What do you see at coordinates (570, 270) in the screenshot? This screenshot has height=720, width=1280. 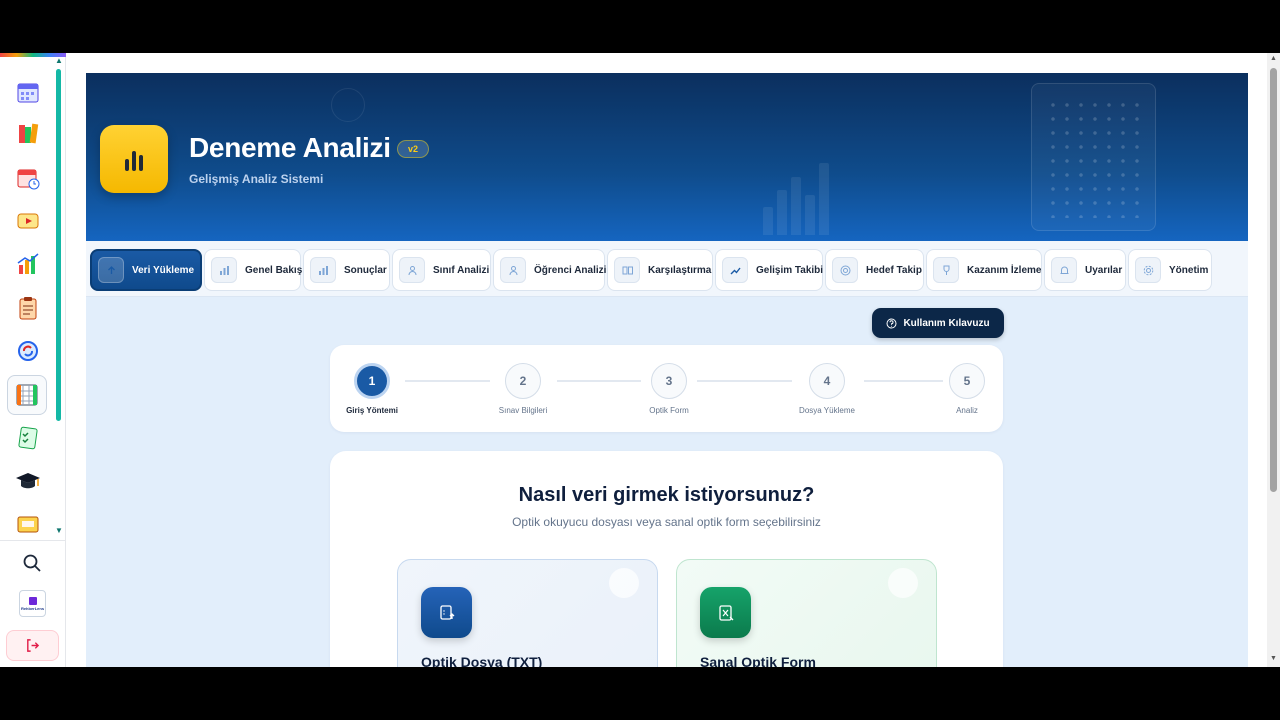 I see `tab-label: Öğrenci Analizi` at bounding box center [570, 270].